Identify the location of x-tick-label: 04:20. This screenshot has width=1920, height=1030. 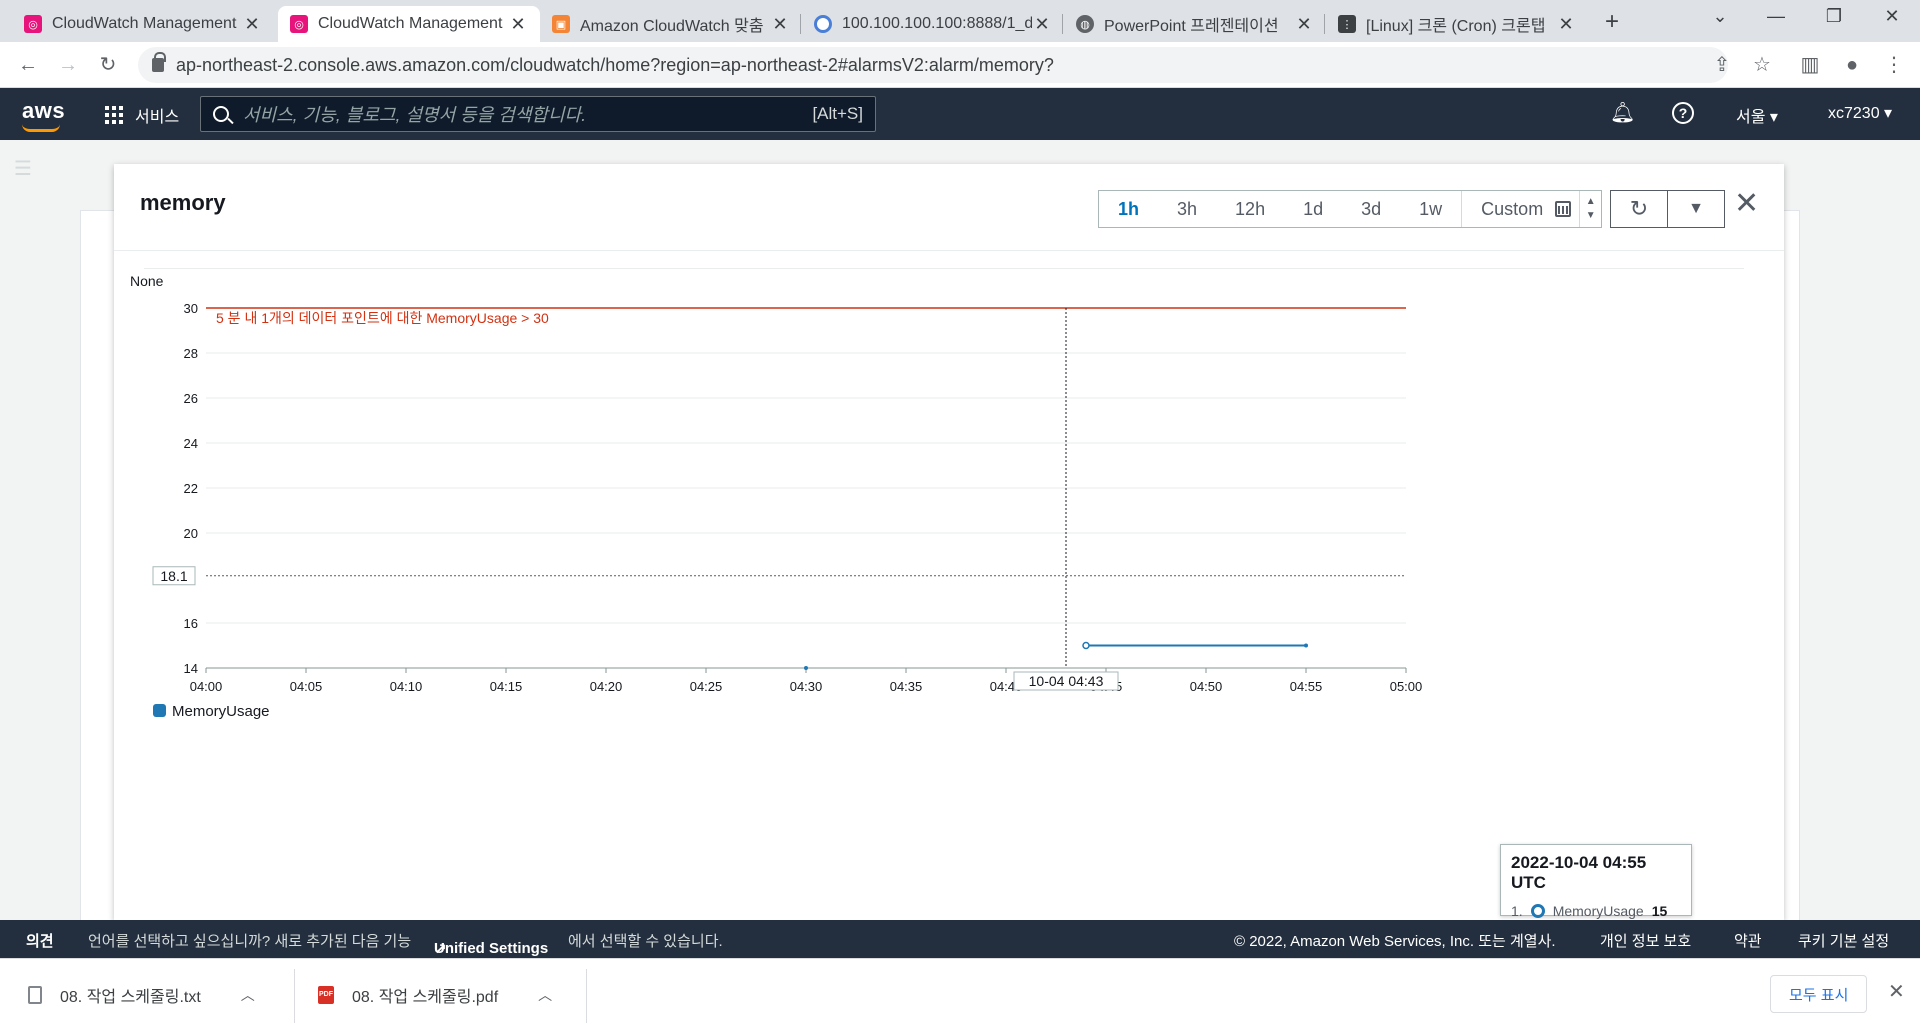
(606, 686).